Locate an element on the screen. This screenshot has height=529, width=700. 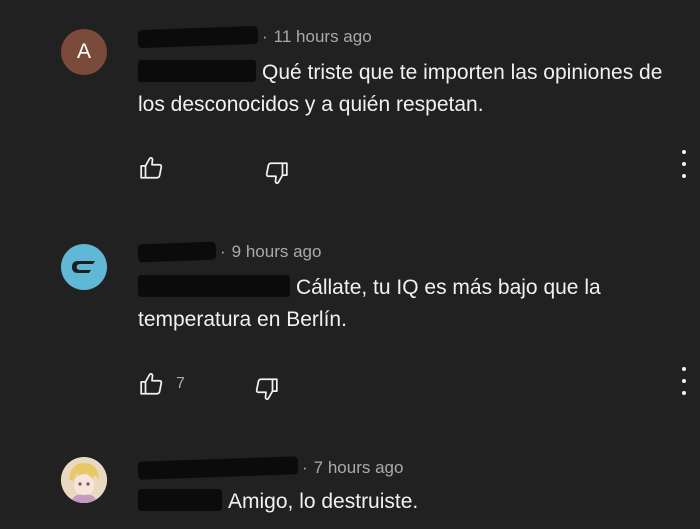
comment-timestamp: 9 hours ago is located at coordinates (277, 252).